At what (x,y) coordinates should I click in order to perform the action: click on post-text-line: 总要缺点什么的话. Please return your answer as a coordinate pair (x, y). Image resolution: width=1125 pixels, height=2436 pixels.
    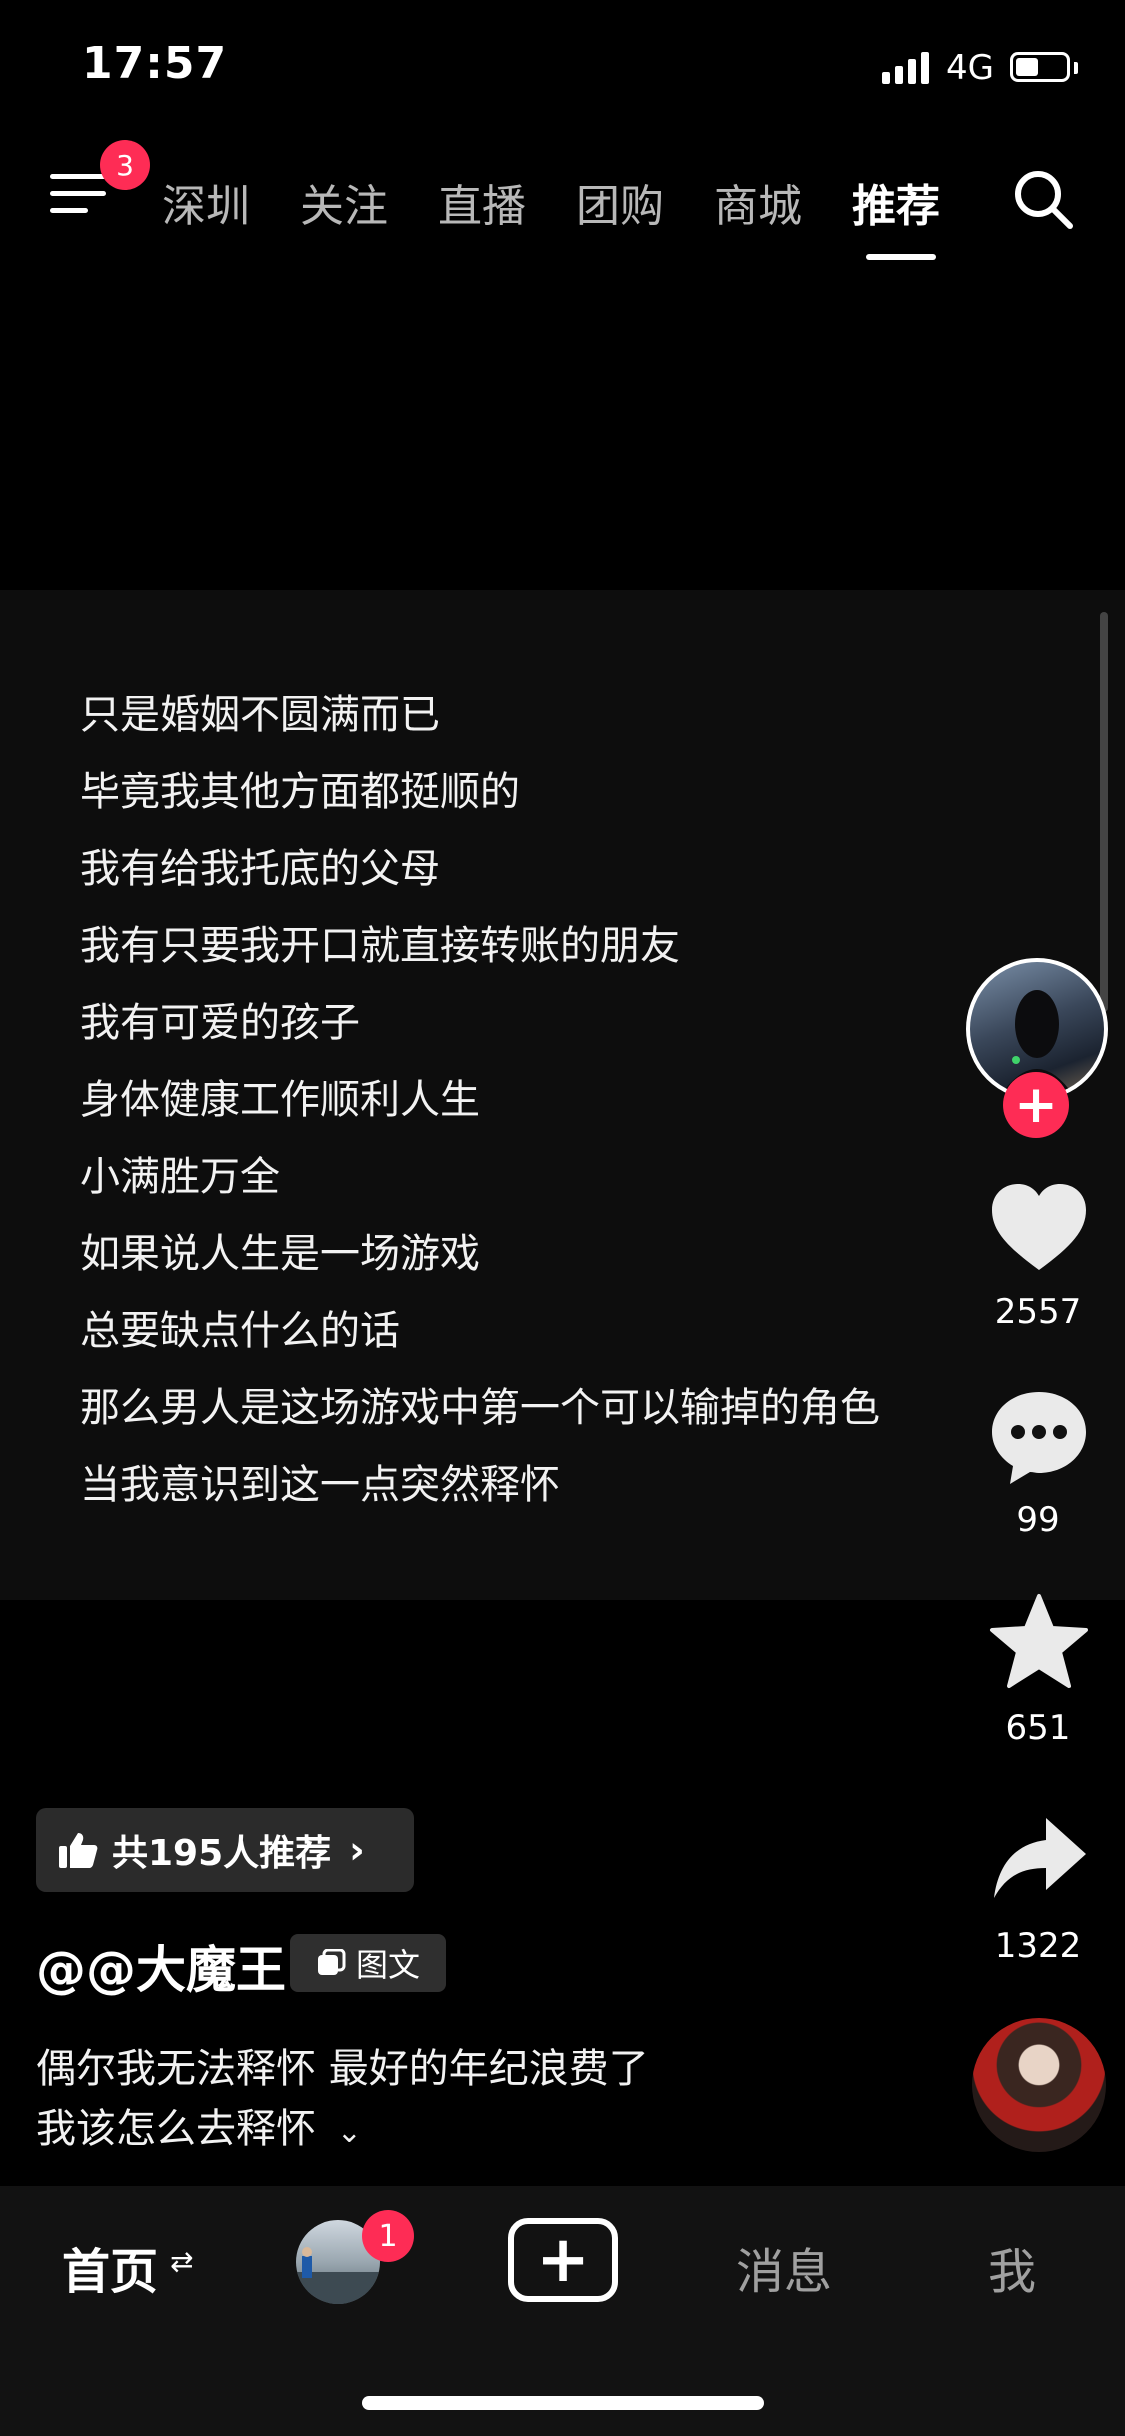
    Looking at the image, I should click on (240, 1331).